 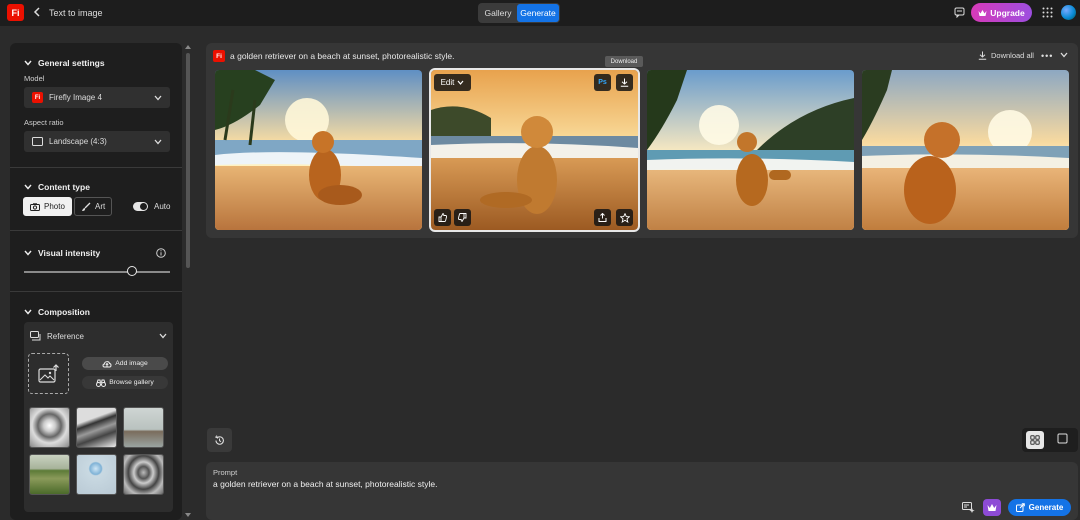 I want to click on tab-generate: Generate, so click(x=538, y=13).